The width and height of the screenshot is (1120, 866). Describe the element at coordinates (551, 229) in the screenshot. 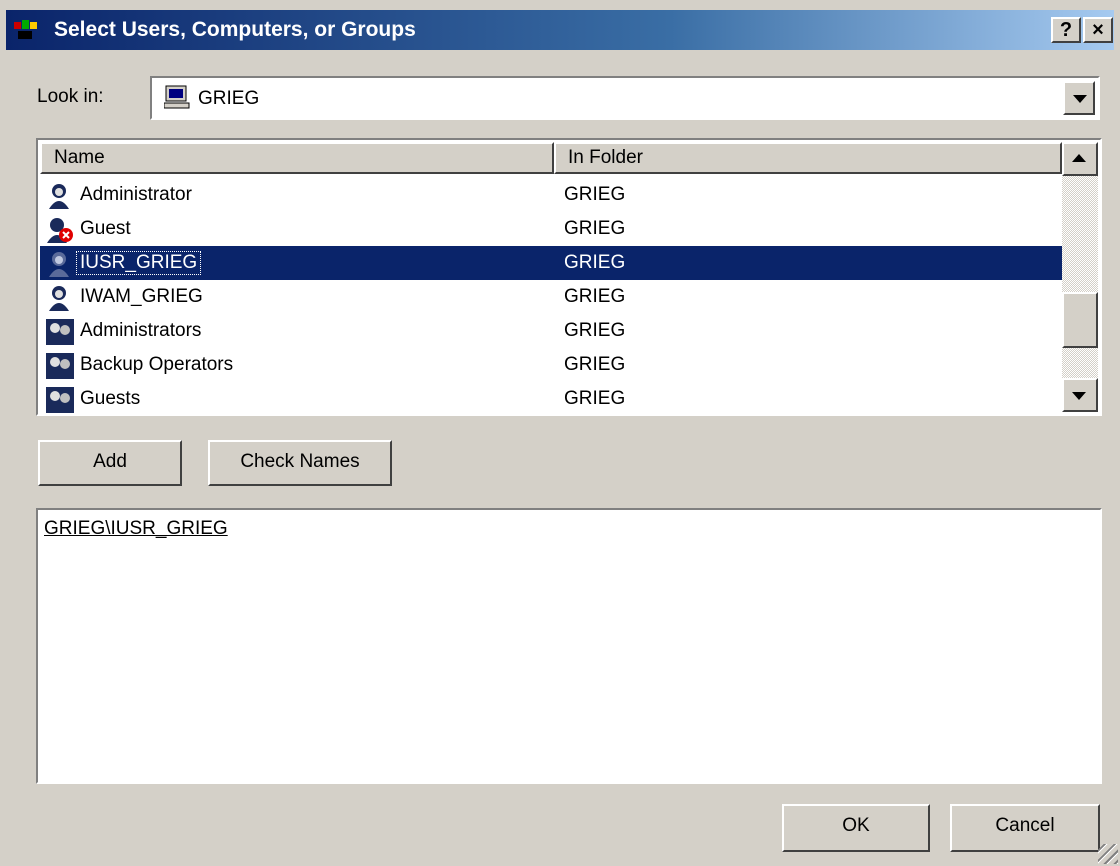

I see `list-item: Guest GRIEG` at that location.